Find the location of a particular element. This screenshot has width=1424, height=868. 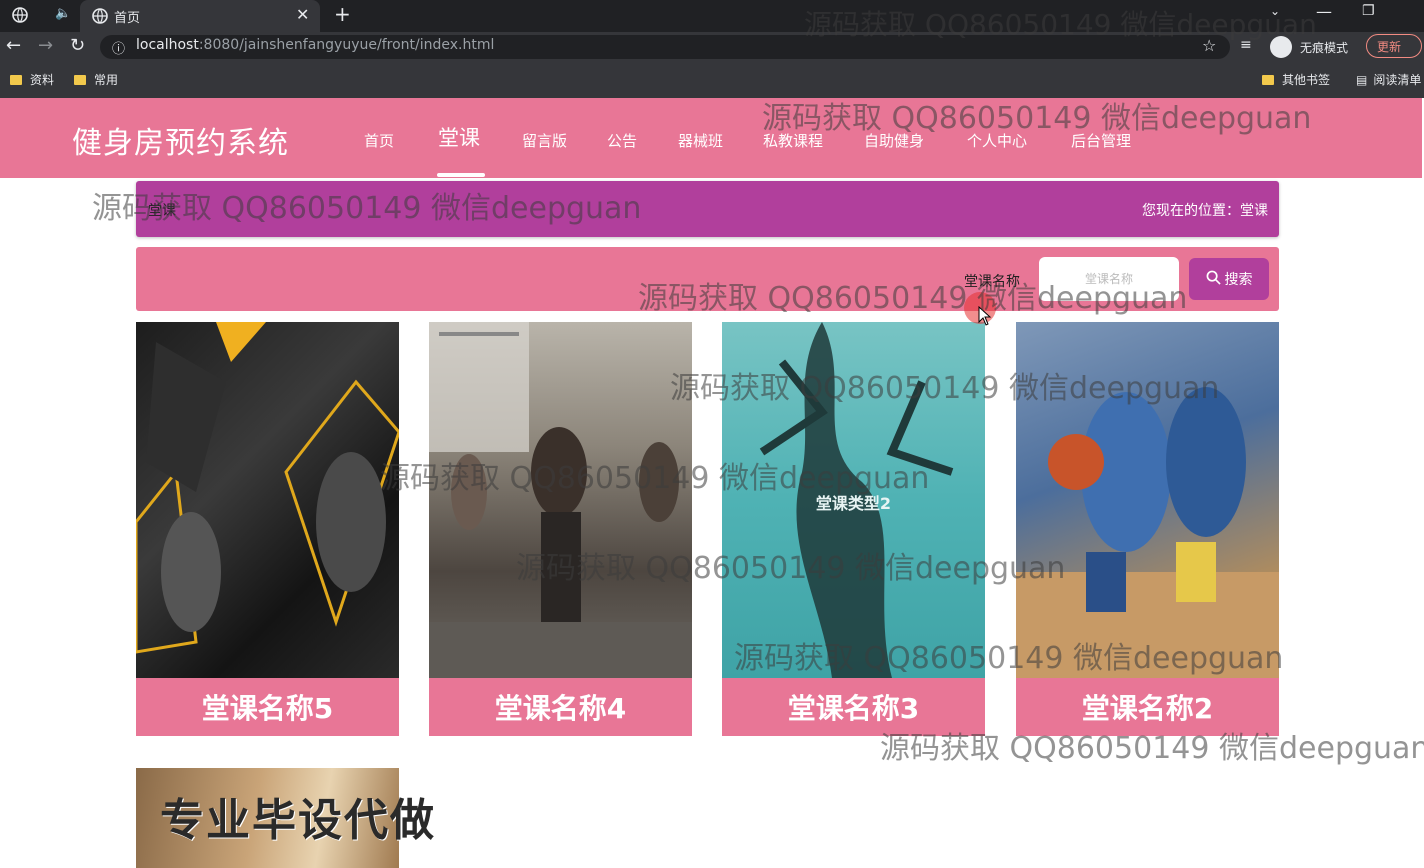

course-card: 堂课名称4 is located at coordinates (560, 529).